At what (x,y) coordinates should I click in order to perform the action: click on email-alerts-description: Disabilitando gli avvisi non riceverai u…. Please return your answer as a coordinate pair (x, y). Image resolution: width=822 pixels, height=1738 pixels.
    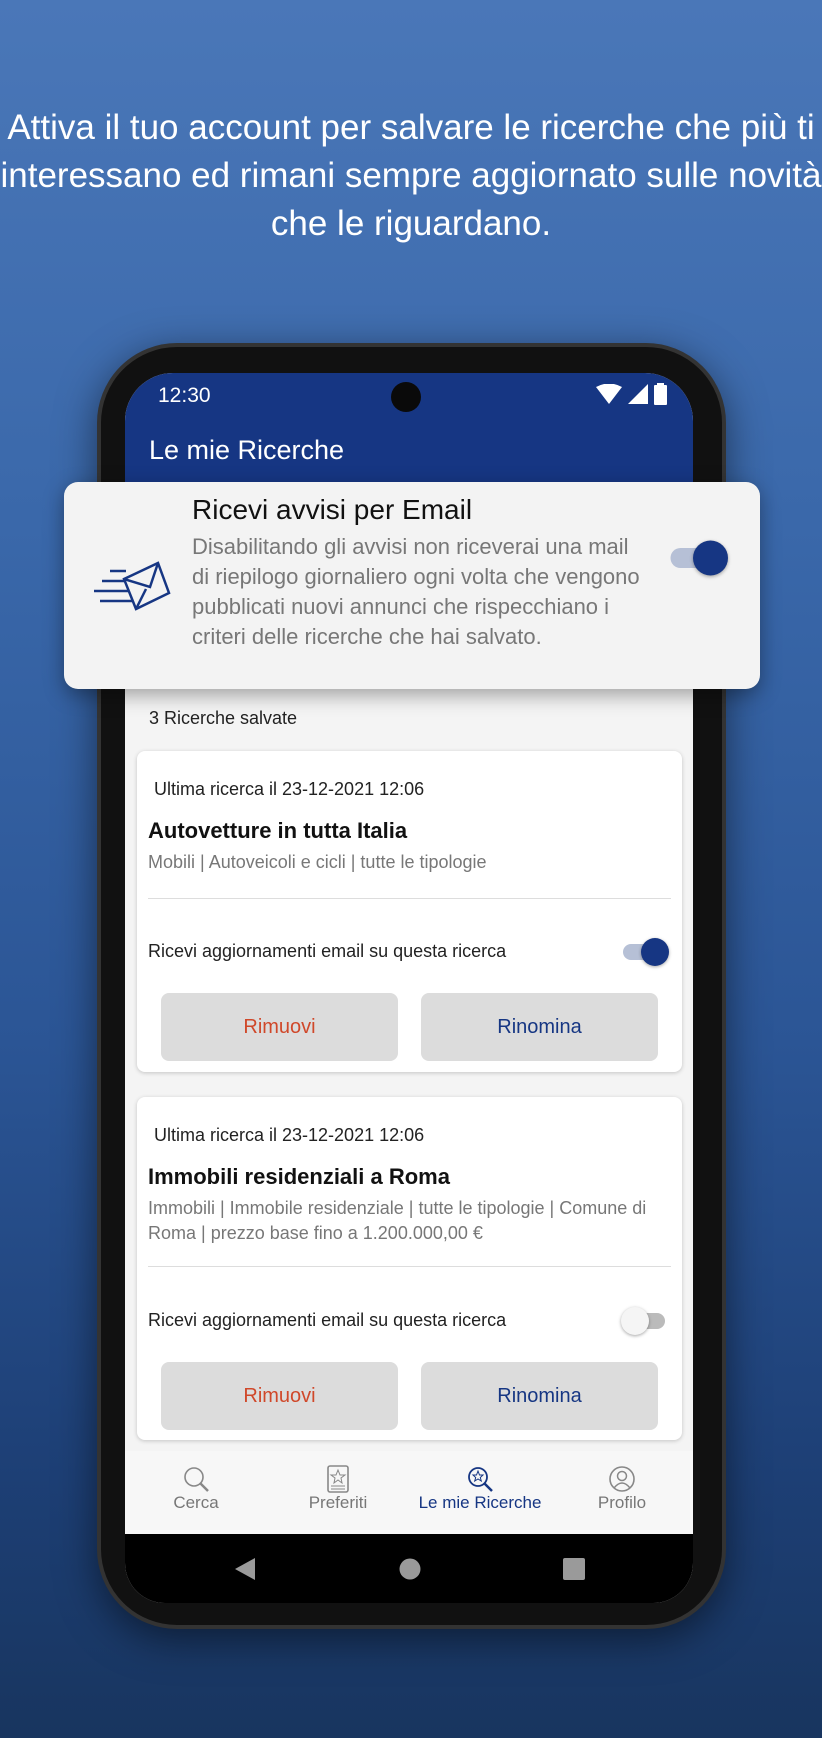
    Looking at the image, I should click on (416, 591).